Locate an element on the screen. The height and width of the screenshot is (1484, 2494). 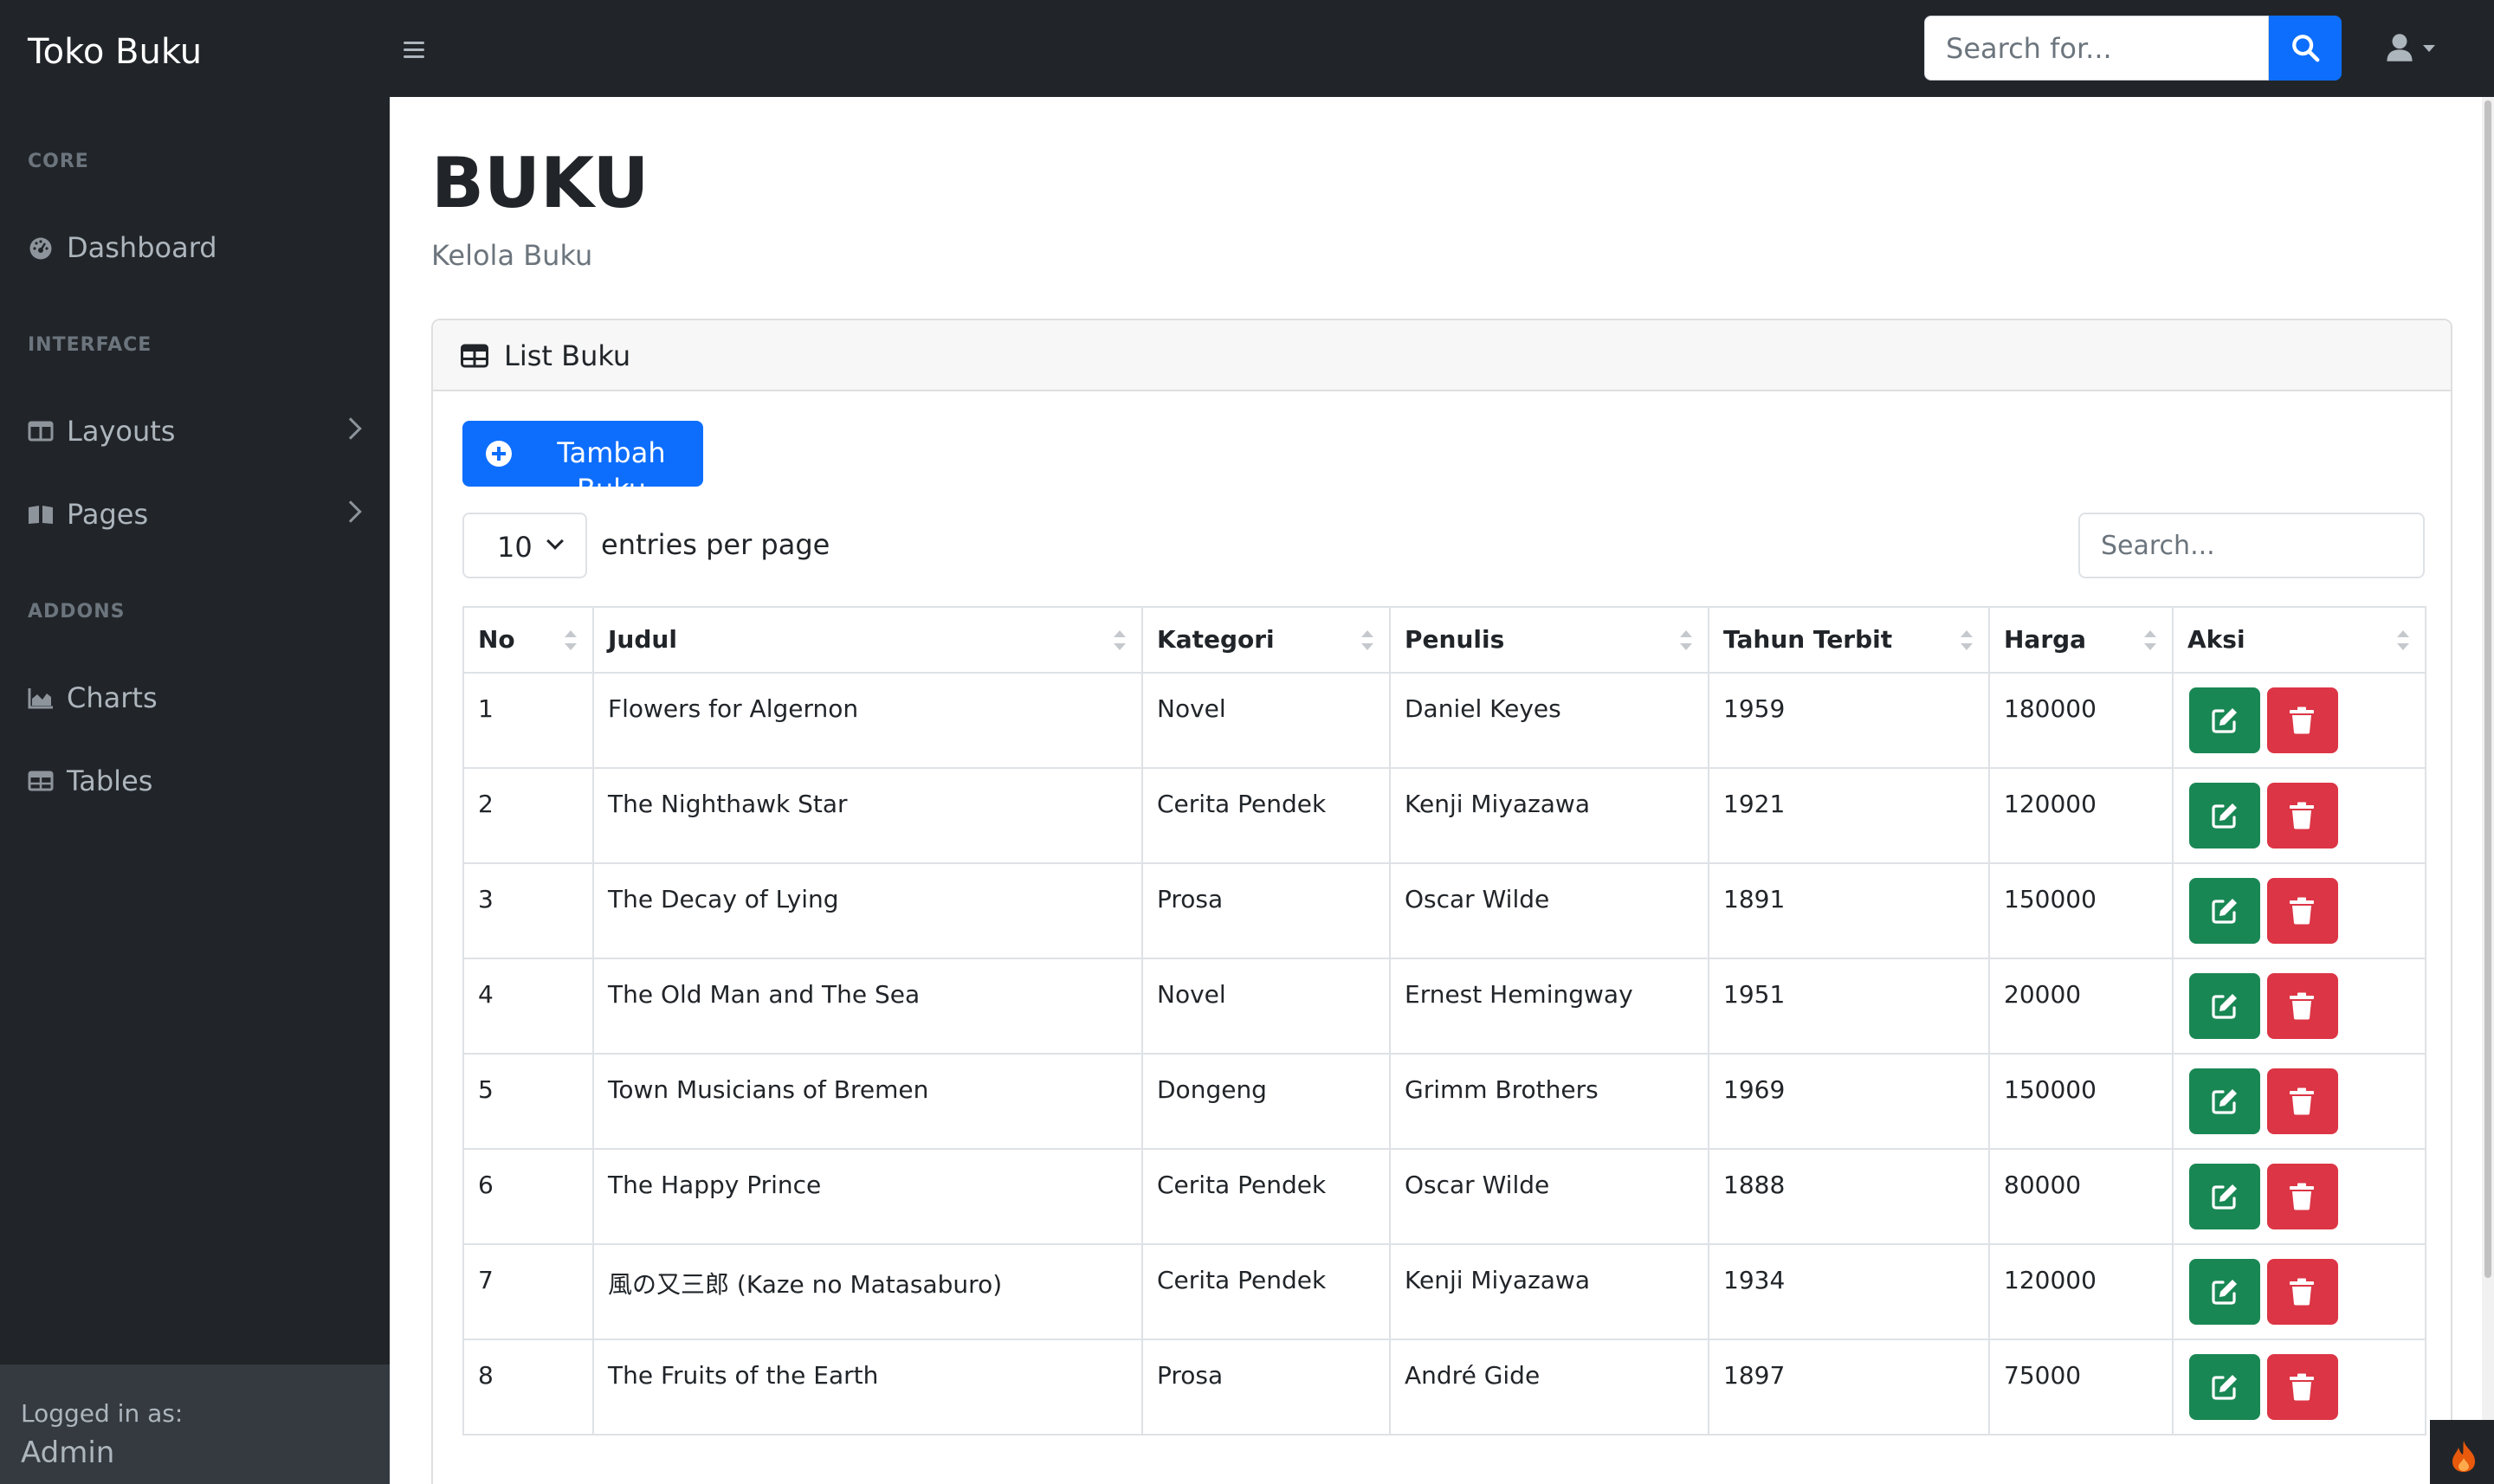
user-dropdown is located at coordinates (2411, 48).